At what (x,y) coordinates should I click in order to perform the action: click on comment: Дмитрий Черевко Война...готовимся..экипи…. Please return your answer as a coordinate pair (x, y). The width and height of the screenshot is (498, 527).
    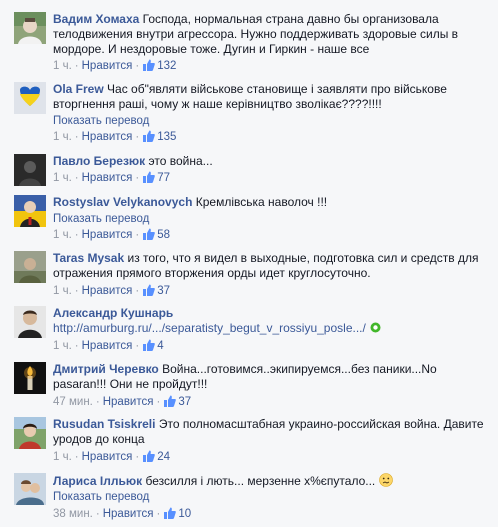
    Looking at the image, I should click on (245, 387).